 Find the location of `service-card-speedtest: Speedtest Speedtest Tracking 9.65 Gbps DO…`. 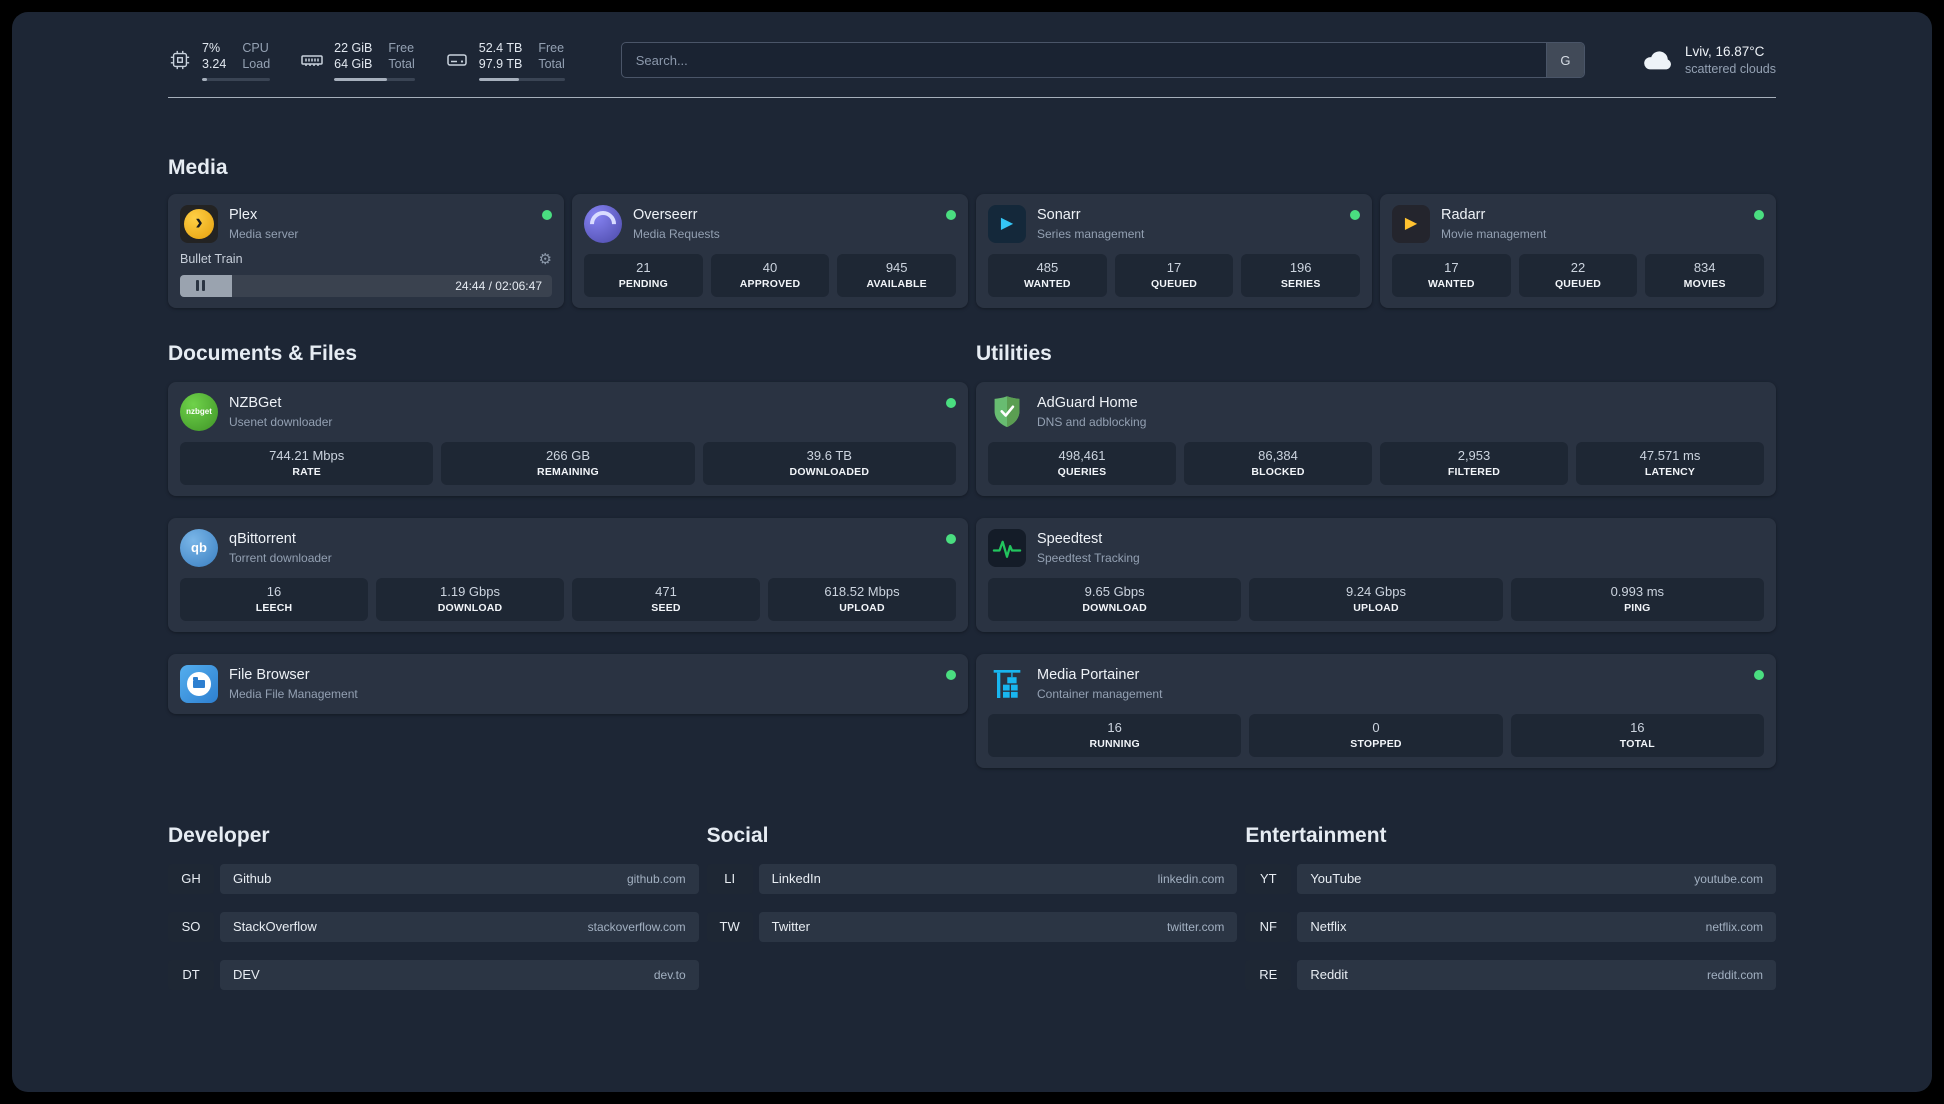

service-card-speedtest: Speedtest Speedtest Tracking 9.65 Gbps DO… is located at coordinates (1376, 574).